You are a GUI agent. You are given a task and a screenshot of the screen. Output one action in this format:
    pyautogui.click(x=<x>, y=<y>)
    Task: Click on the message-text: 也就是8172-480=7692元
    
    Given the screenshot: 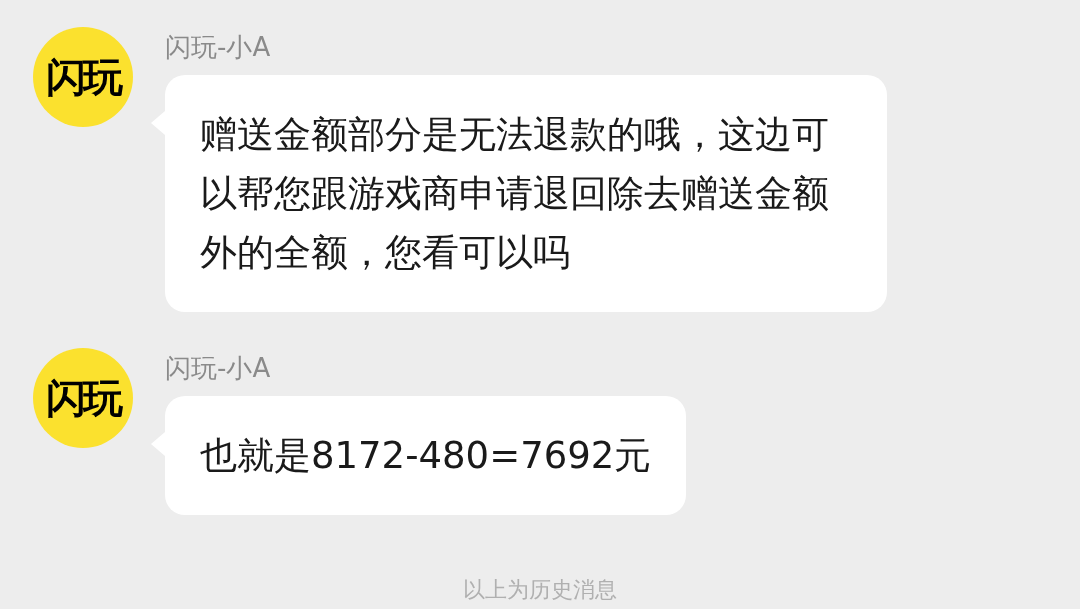 What is the action you would take?
    pyautogui.click(x=426, y=456)
    